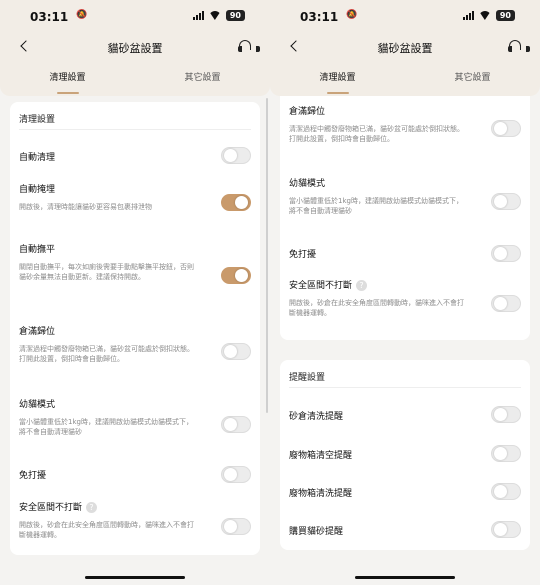  What do you see at coordinates (37, 190) in the screenshot?
I see `setting-label: 自動掩埋` at bounding box center [37, 190].